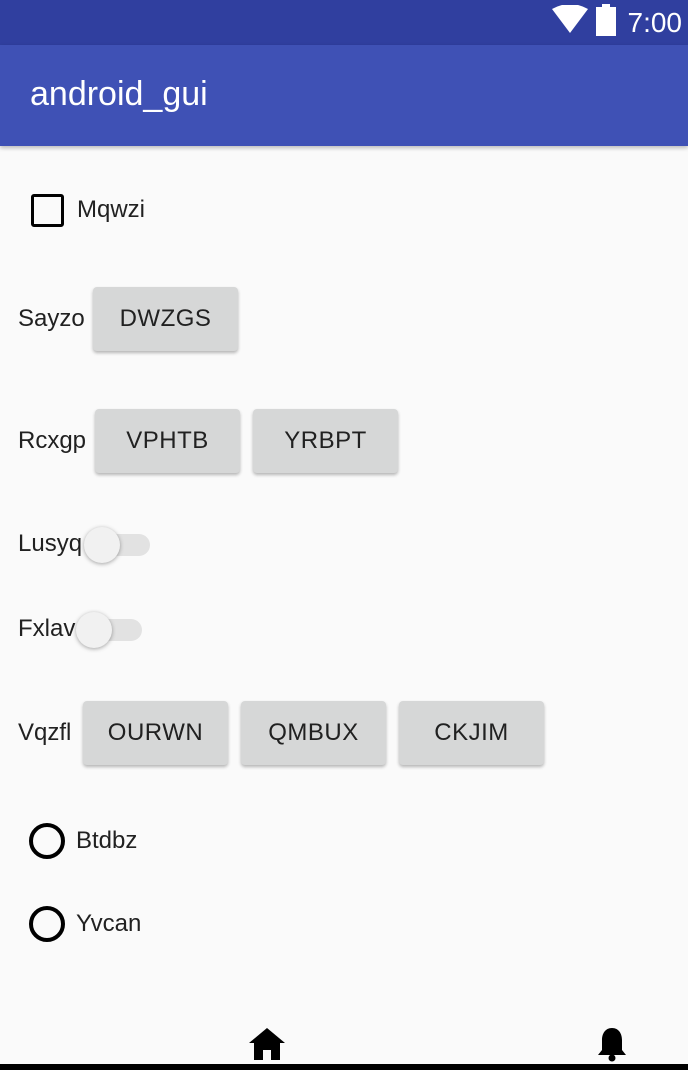 The width and height of the screenshot is (688, 1070). I want to click on ourwn-button: OURWN, so click(155, 733).